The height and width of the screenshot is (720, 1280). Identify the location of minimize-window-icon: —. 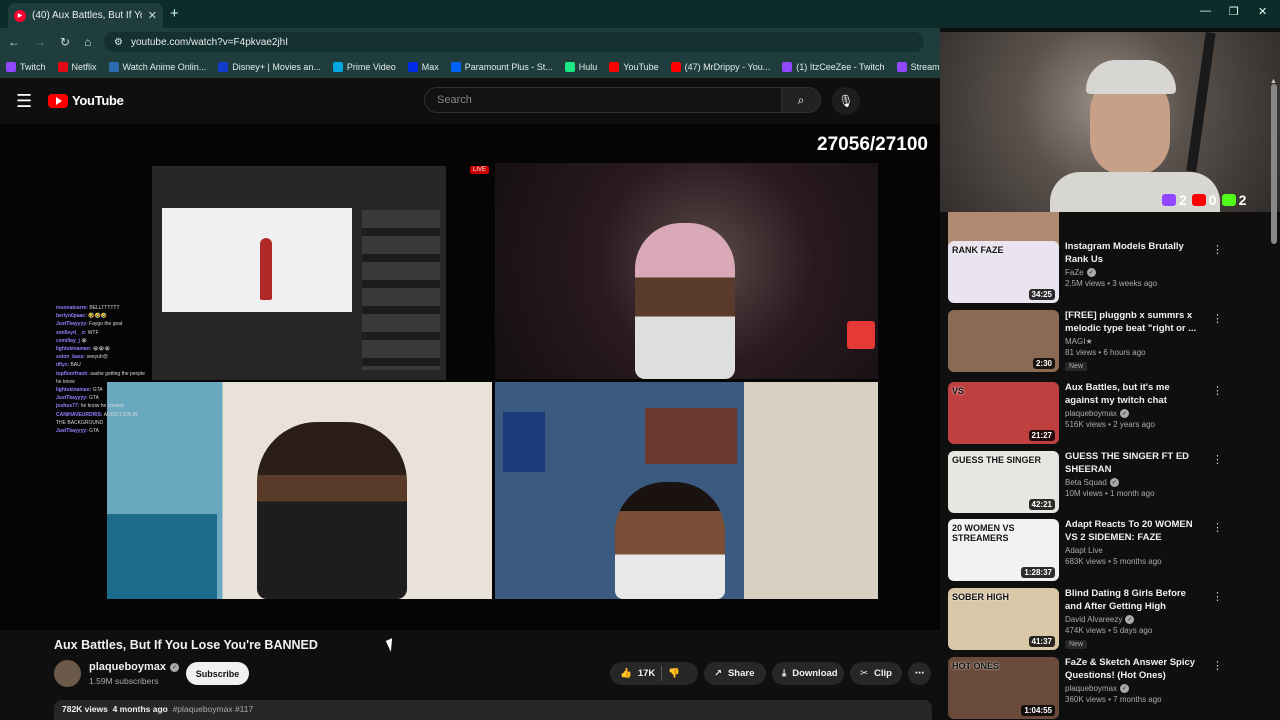
(1205, 11).